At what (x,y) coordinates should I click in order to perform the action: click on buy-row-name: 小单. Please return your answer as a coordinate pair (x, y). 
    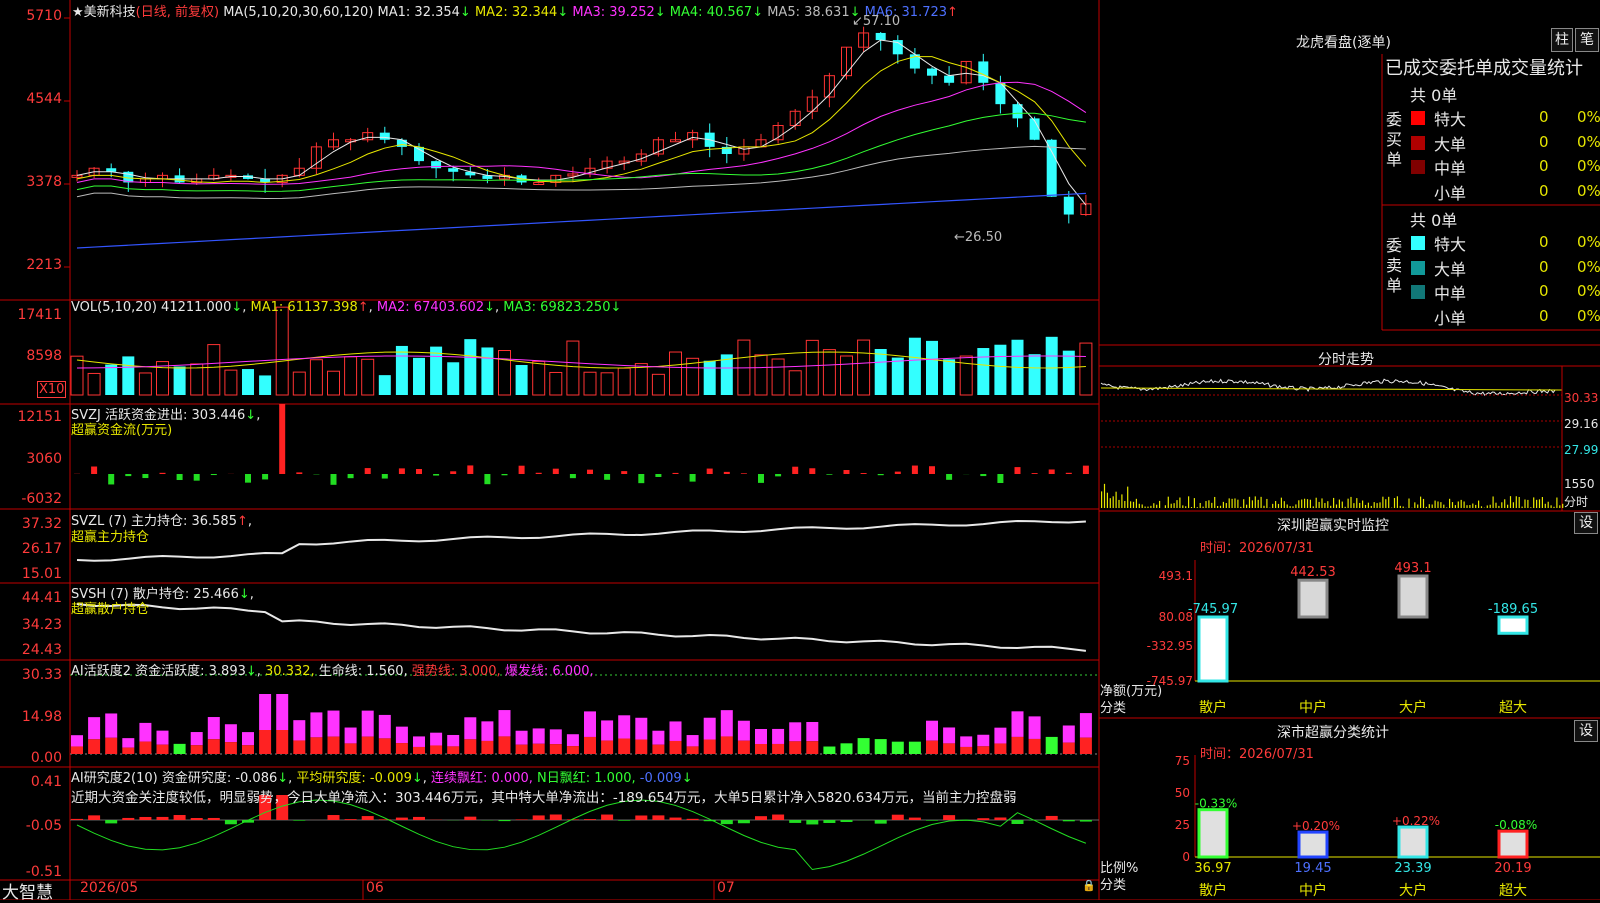
    Looking at the image, I should click on (1450, 192).